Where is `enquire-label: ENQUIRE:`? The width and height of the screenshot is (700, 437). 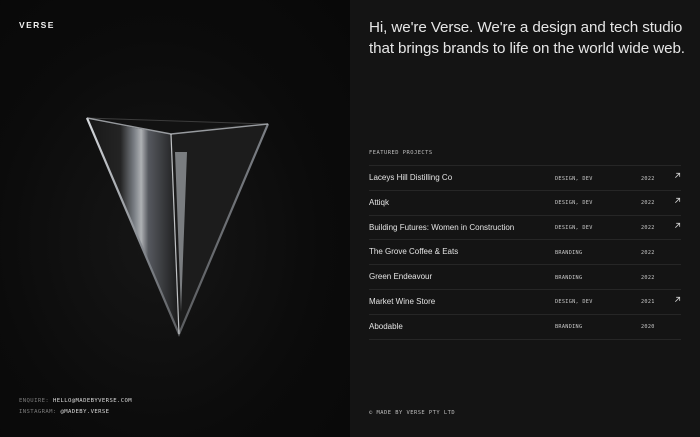 enquire-label: ENQUIRE: is located at coordinates (34, 401).